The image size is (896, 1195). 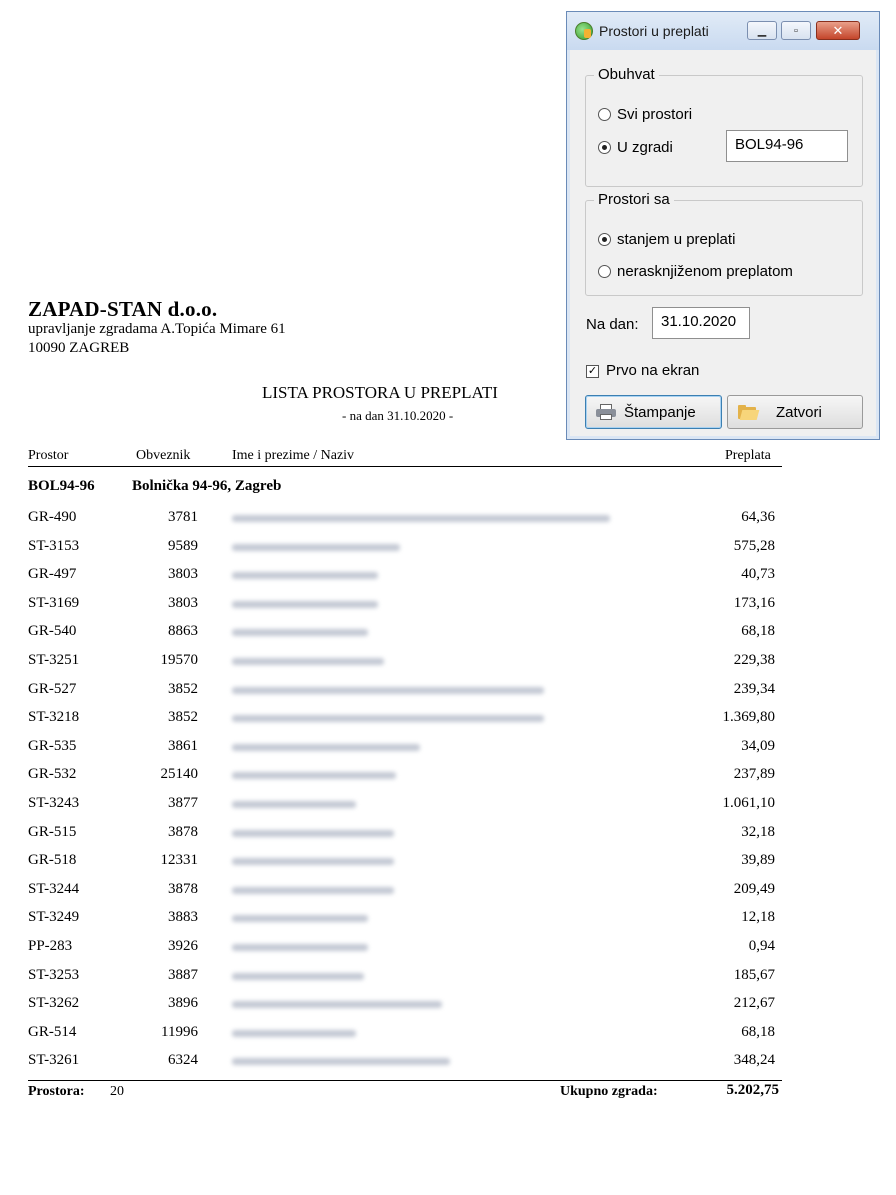 What do you see at coordinates (748, 455) in the screenshot?
I see `column-header-preplata: Preplata` at bounding box center [748, 455].